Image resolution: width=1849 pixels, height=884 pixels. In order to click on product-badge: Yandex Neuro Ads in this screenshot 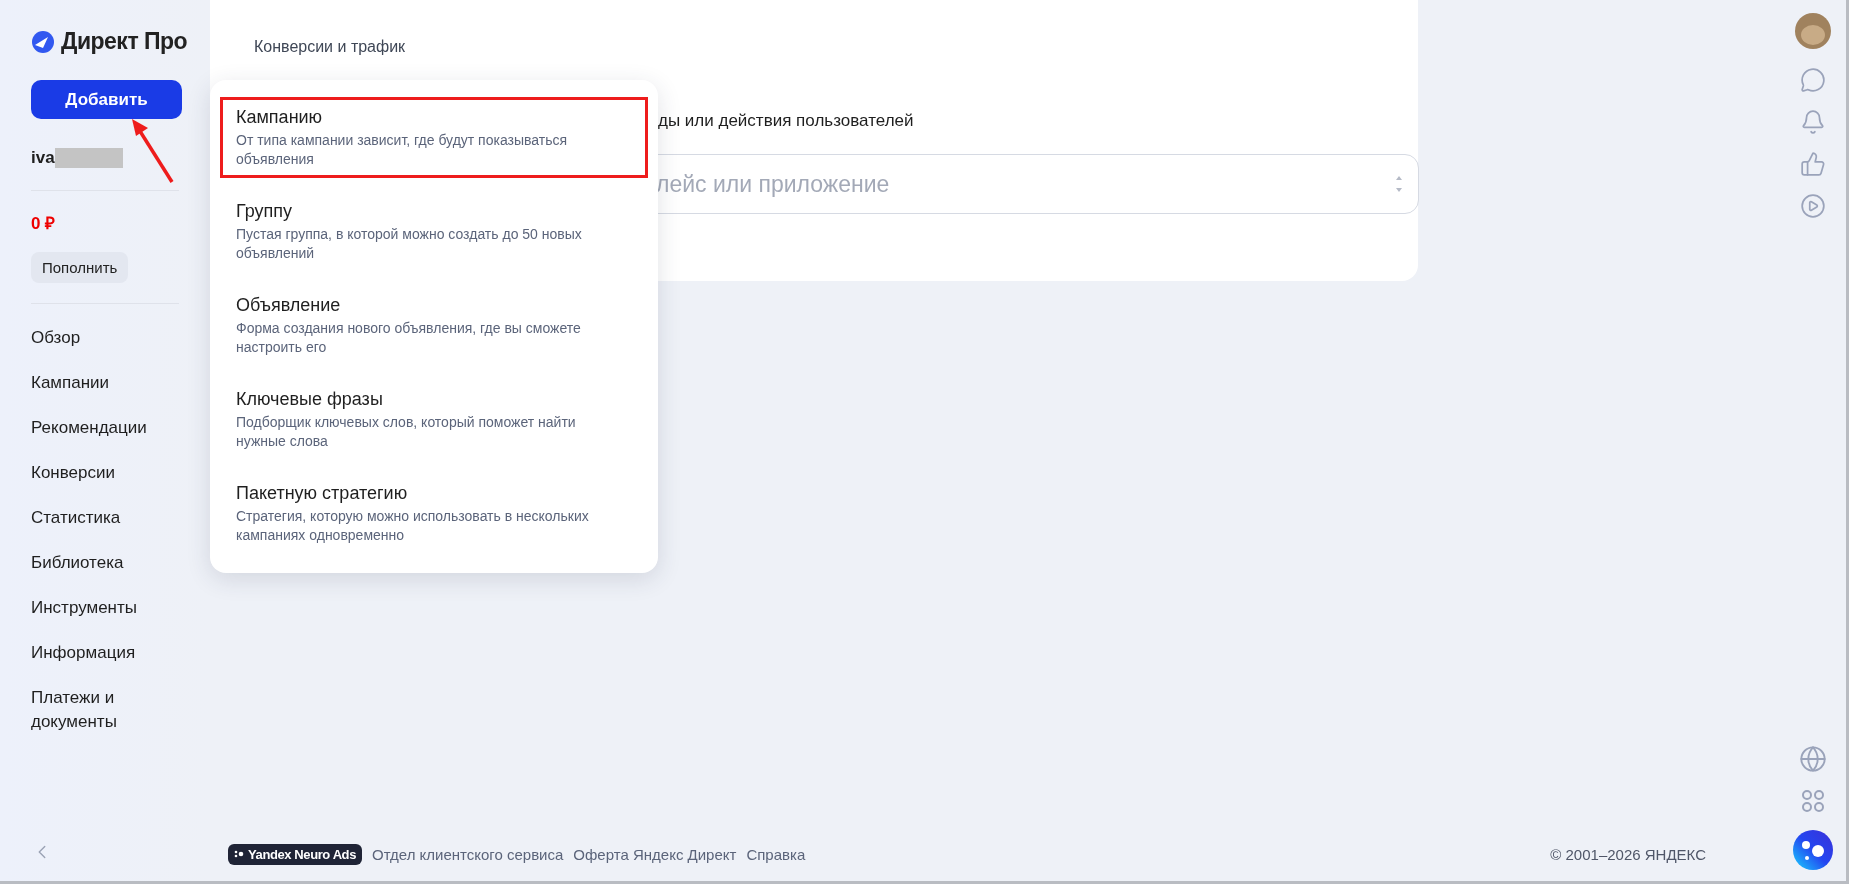, I will do `click(295, 854)`.